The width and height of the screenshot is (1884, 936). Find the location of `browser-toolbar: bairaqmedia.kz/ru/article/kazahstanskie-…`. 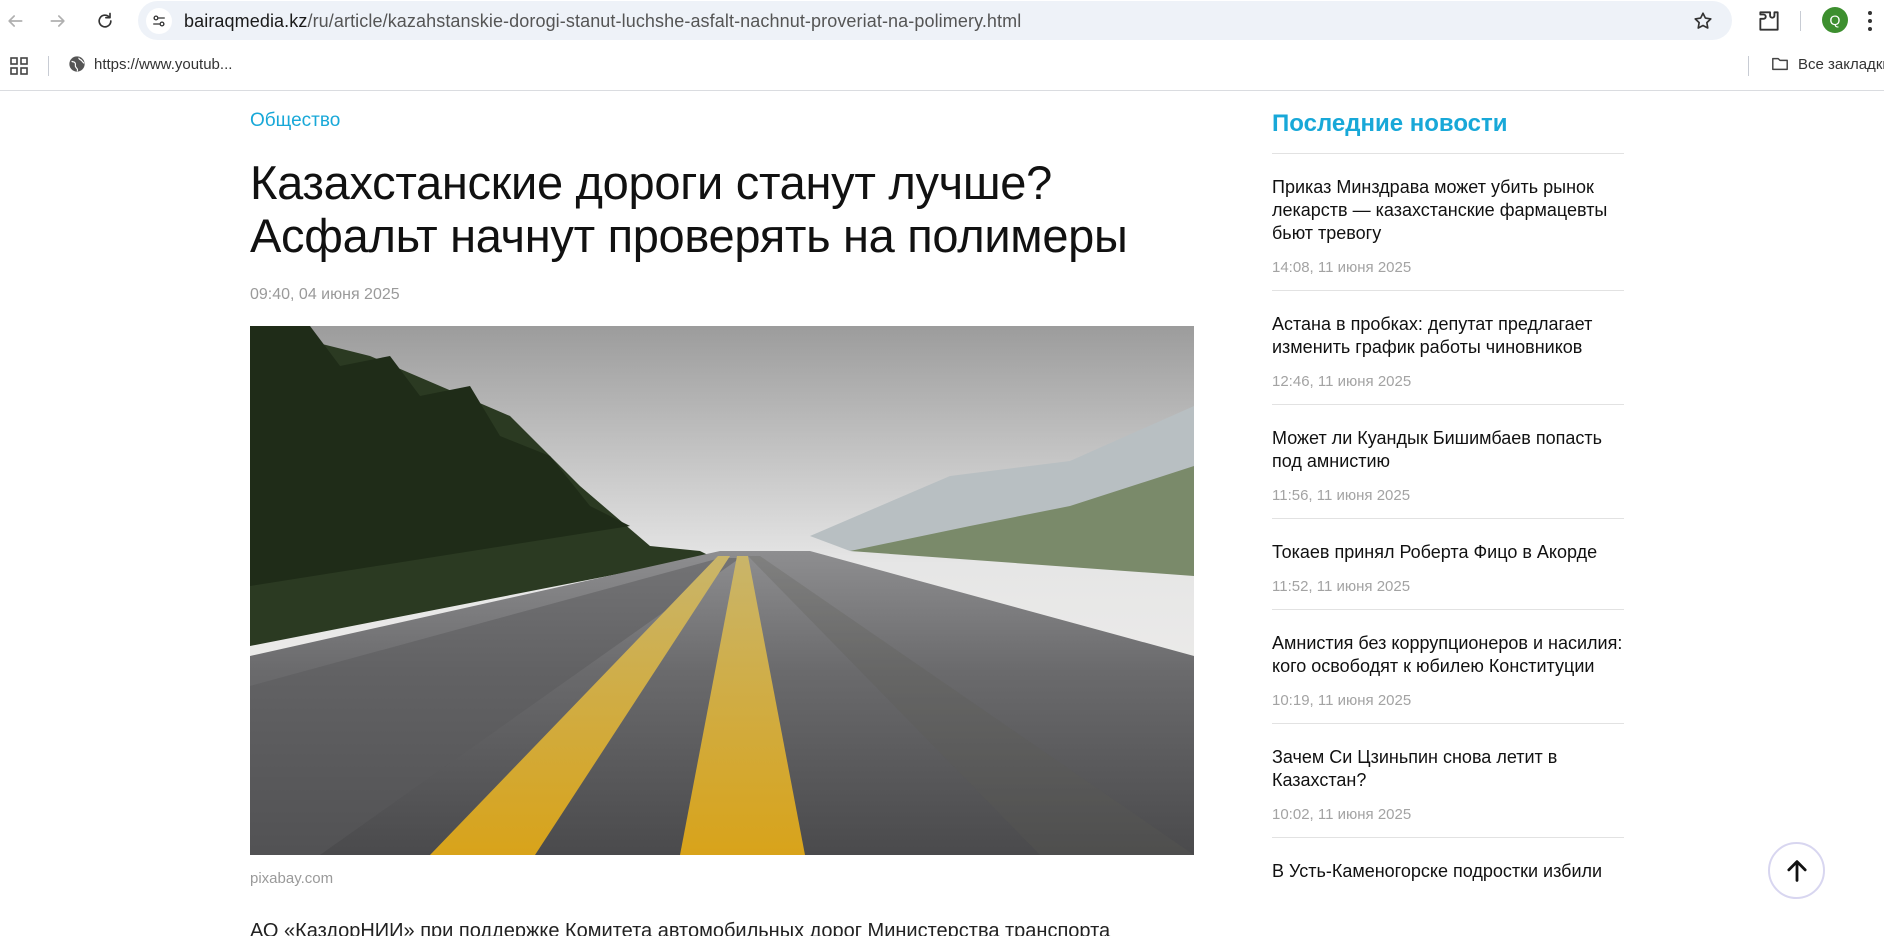

browser-toolbar: bairaqmedia.kz/ru/article/kazahstanskie-… is located at coordinates (942, 21).